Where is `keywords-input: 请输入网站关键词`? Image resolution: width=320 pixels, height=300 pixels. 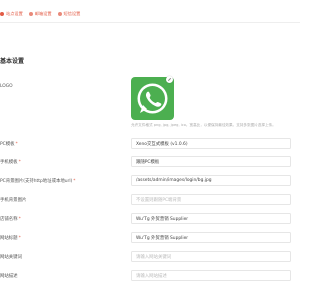
keywords-input: 请输入网站关键词 is located at coordinates (211, 256).